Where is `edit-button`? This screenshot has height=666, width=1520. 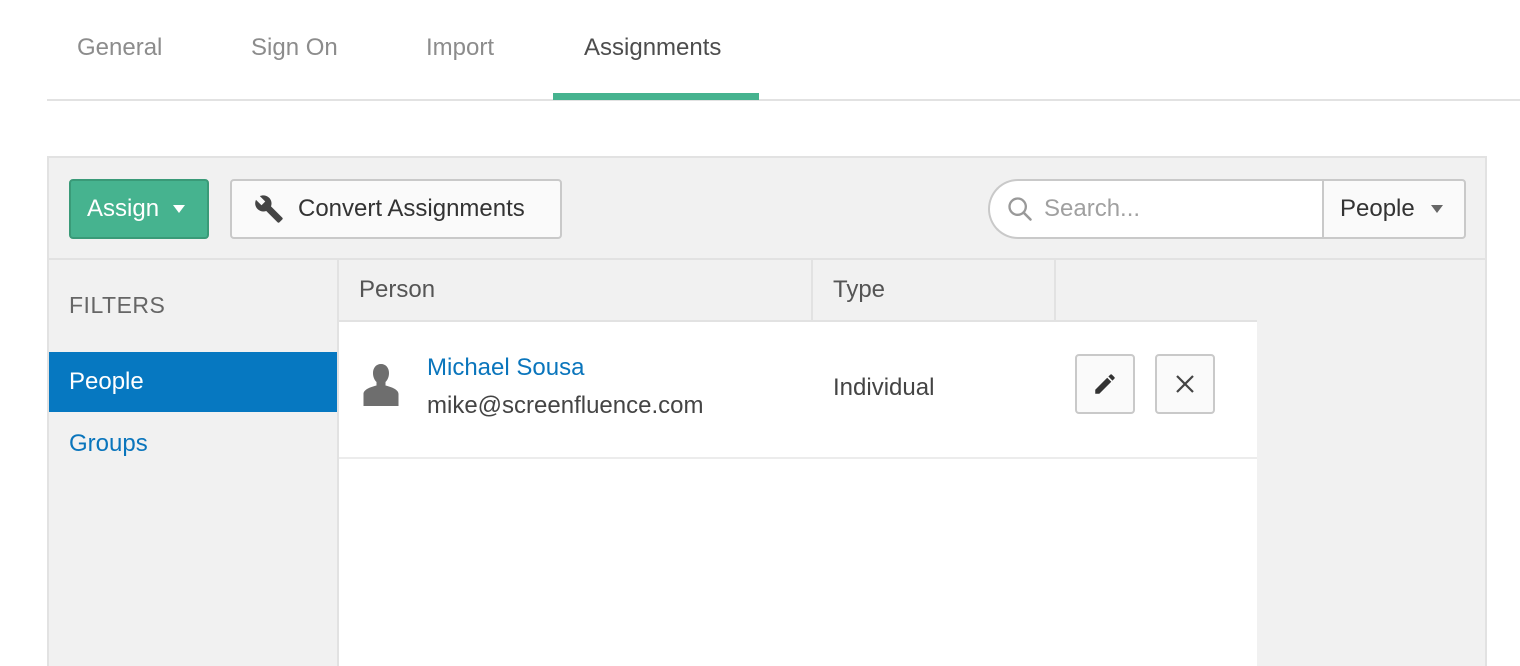 edit-button is located at coordinates (1105, 384).